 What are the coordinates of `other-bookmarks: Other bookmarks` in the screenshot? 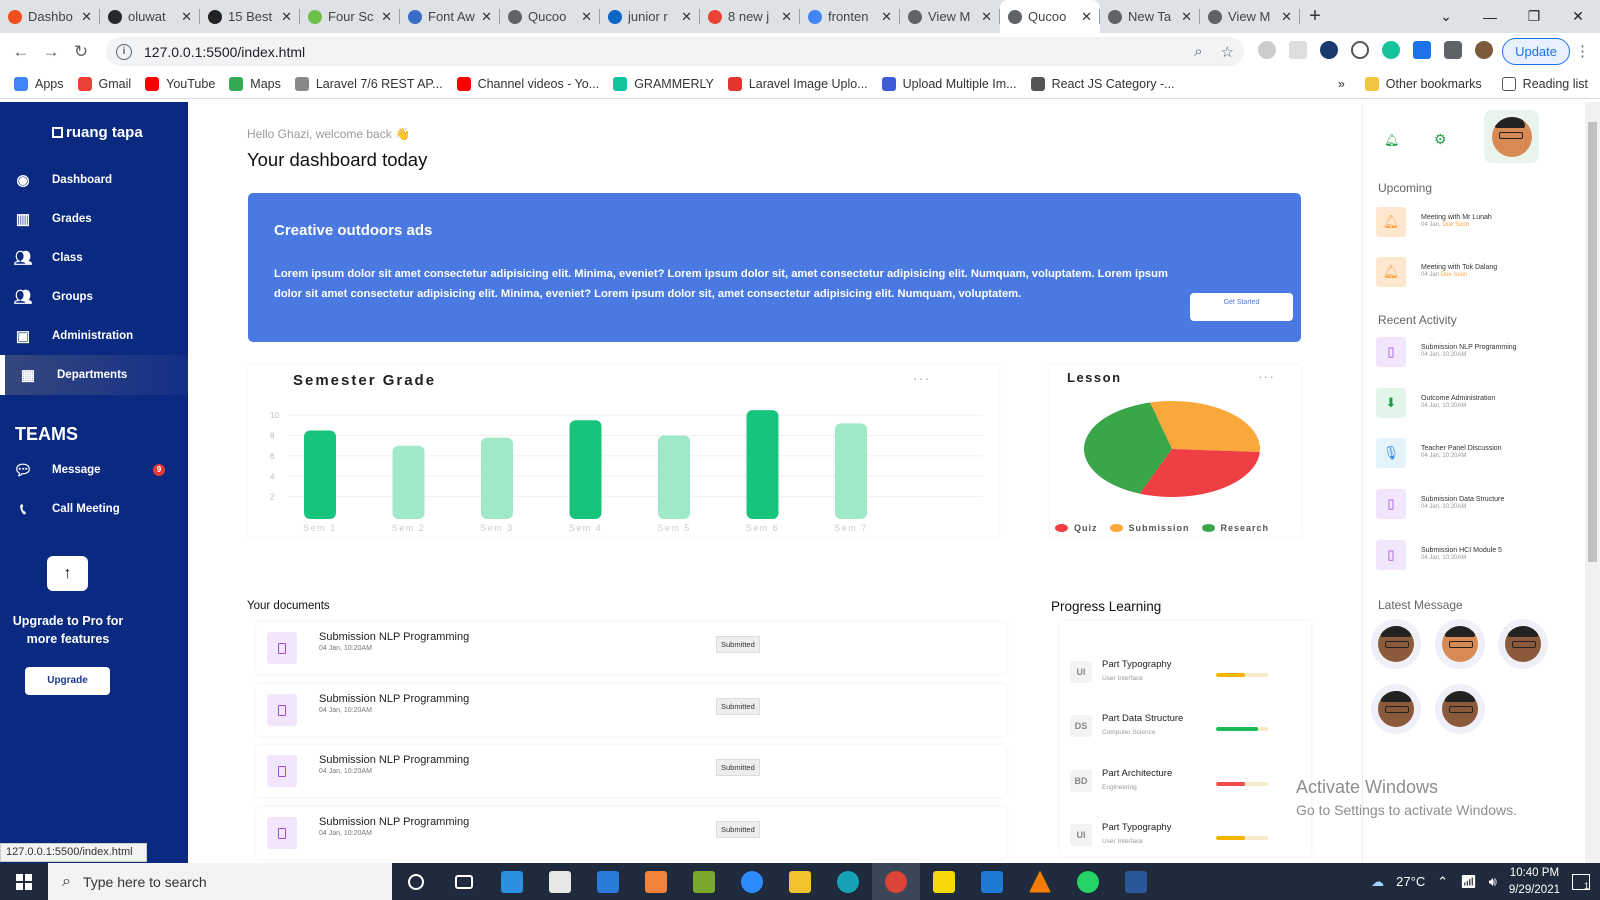 It's located at (1423, 84).